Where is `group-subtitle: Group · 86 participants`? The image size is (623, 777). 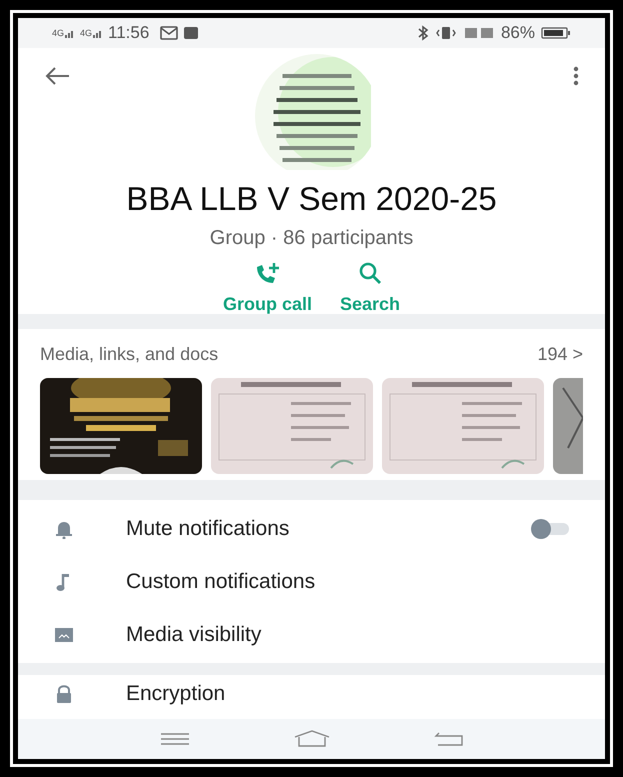 group-subtitle: Group · 86 participants is located at coordinates (312, 239).